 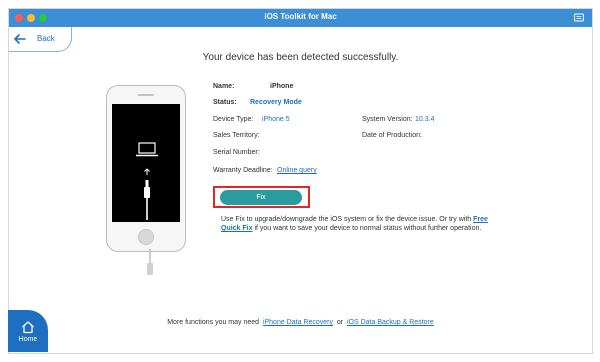 I want to click on system-version-value: 10.3.4, so click(x=425, y=119).